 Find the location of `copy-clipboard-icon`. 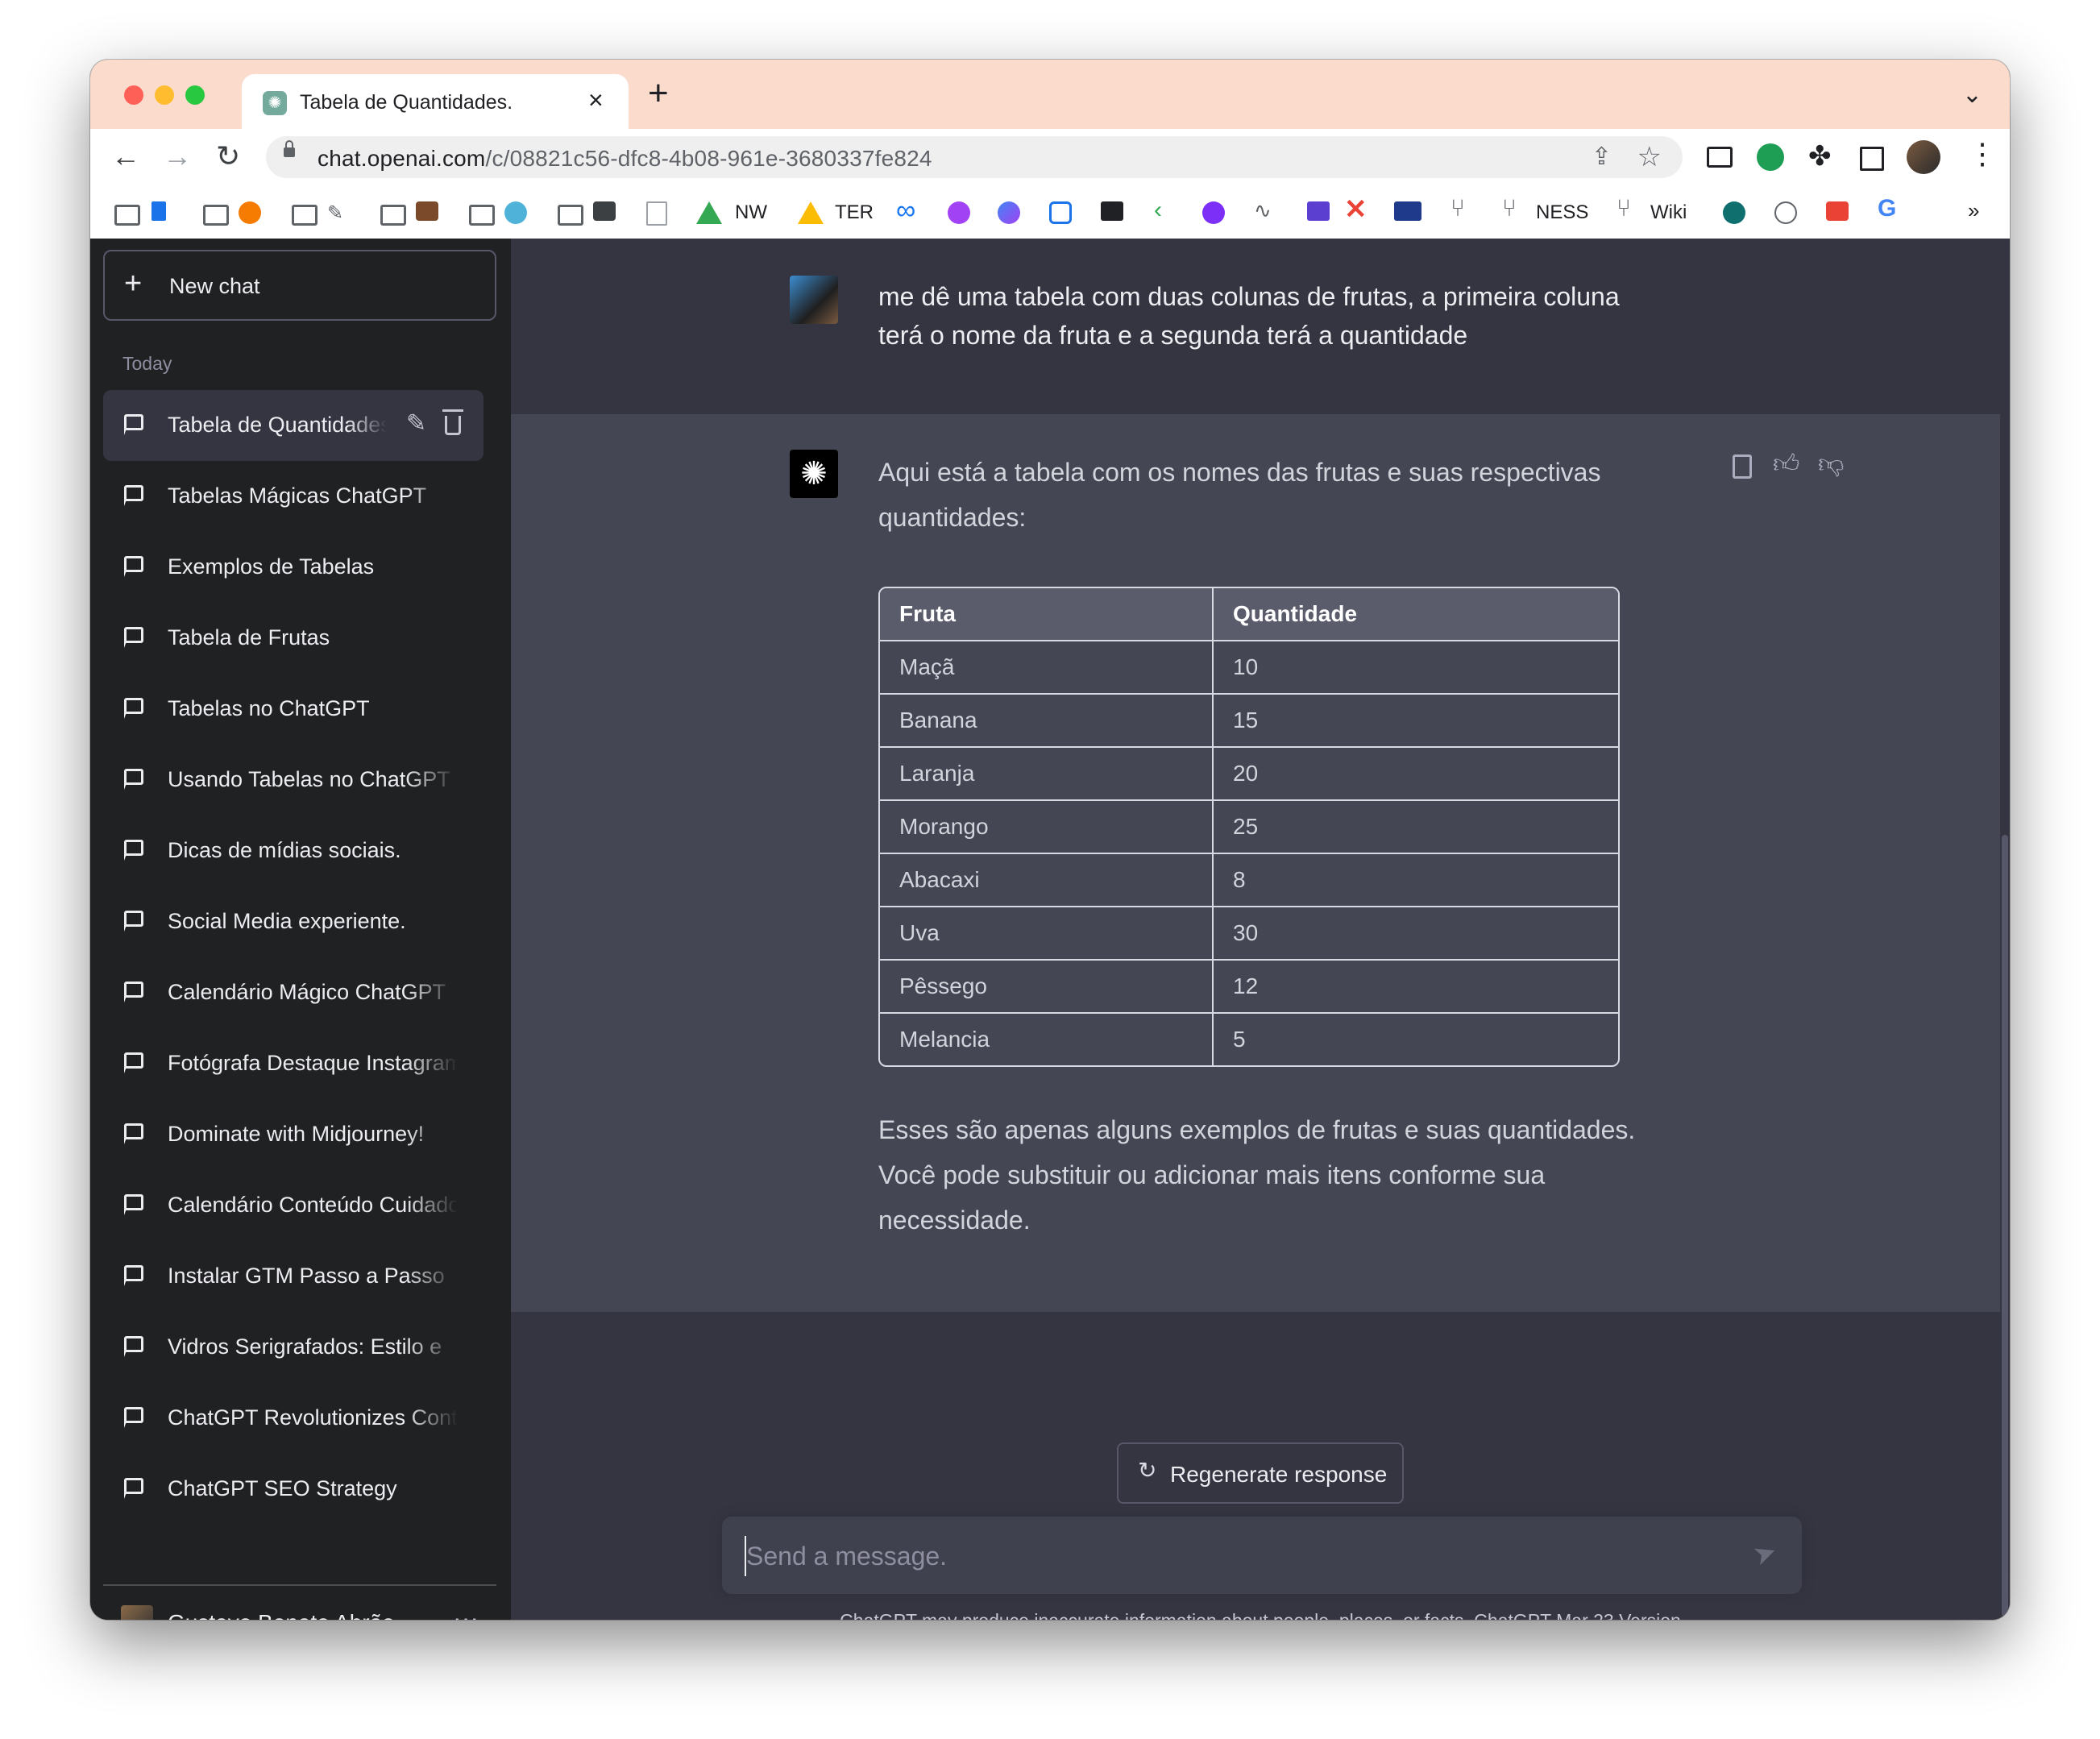

copy-clipboard-icon is located at coordinates (1743, 467).